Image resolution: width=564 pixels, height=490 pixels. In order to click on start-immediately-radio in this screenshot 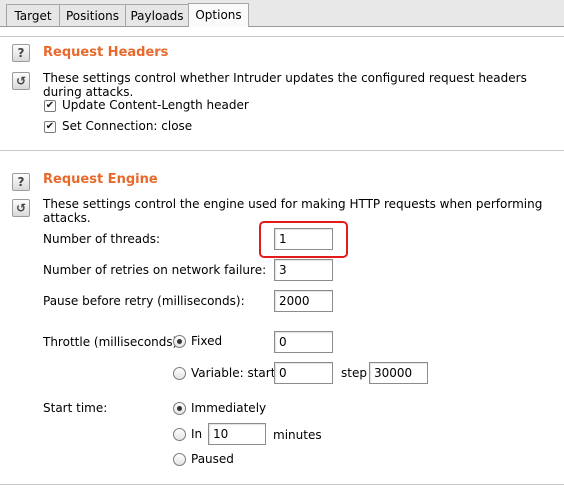, I will do `click(179, 408)`.